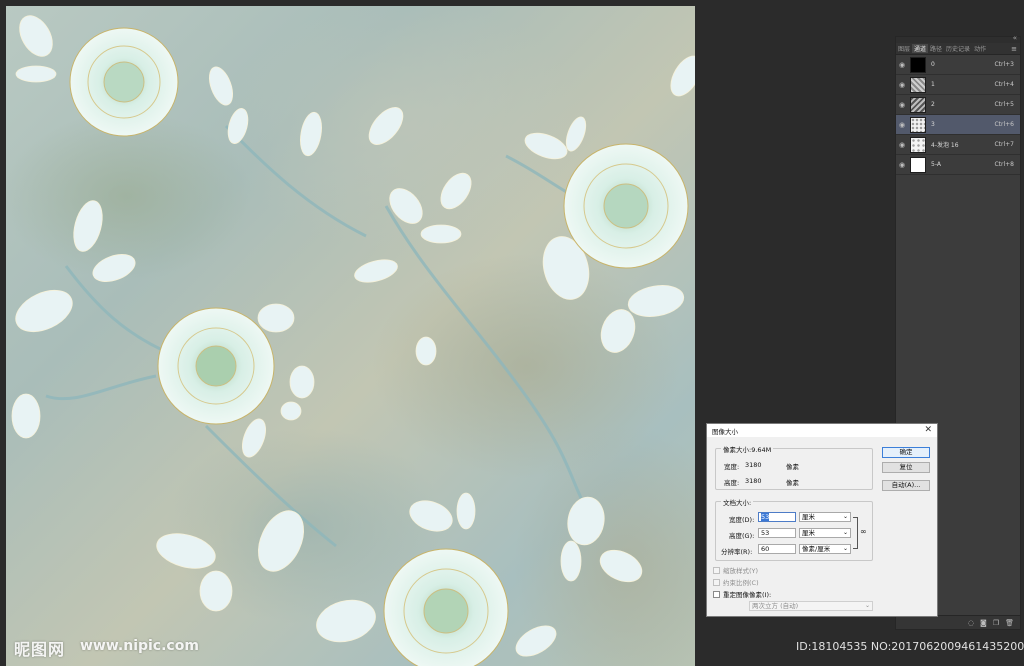 Image resolution: width=1024 pixels, height=666 pixels. What do you see at coordinates (1015, 49) in the screenshot?
I see `panel-menu-icon: ≡` at bounding box center [1015, 49].